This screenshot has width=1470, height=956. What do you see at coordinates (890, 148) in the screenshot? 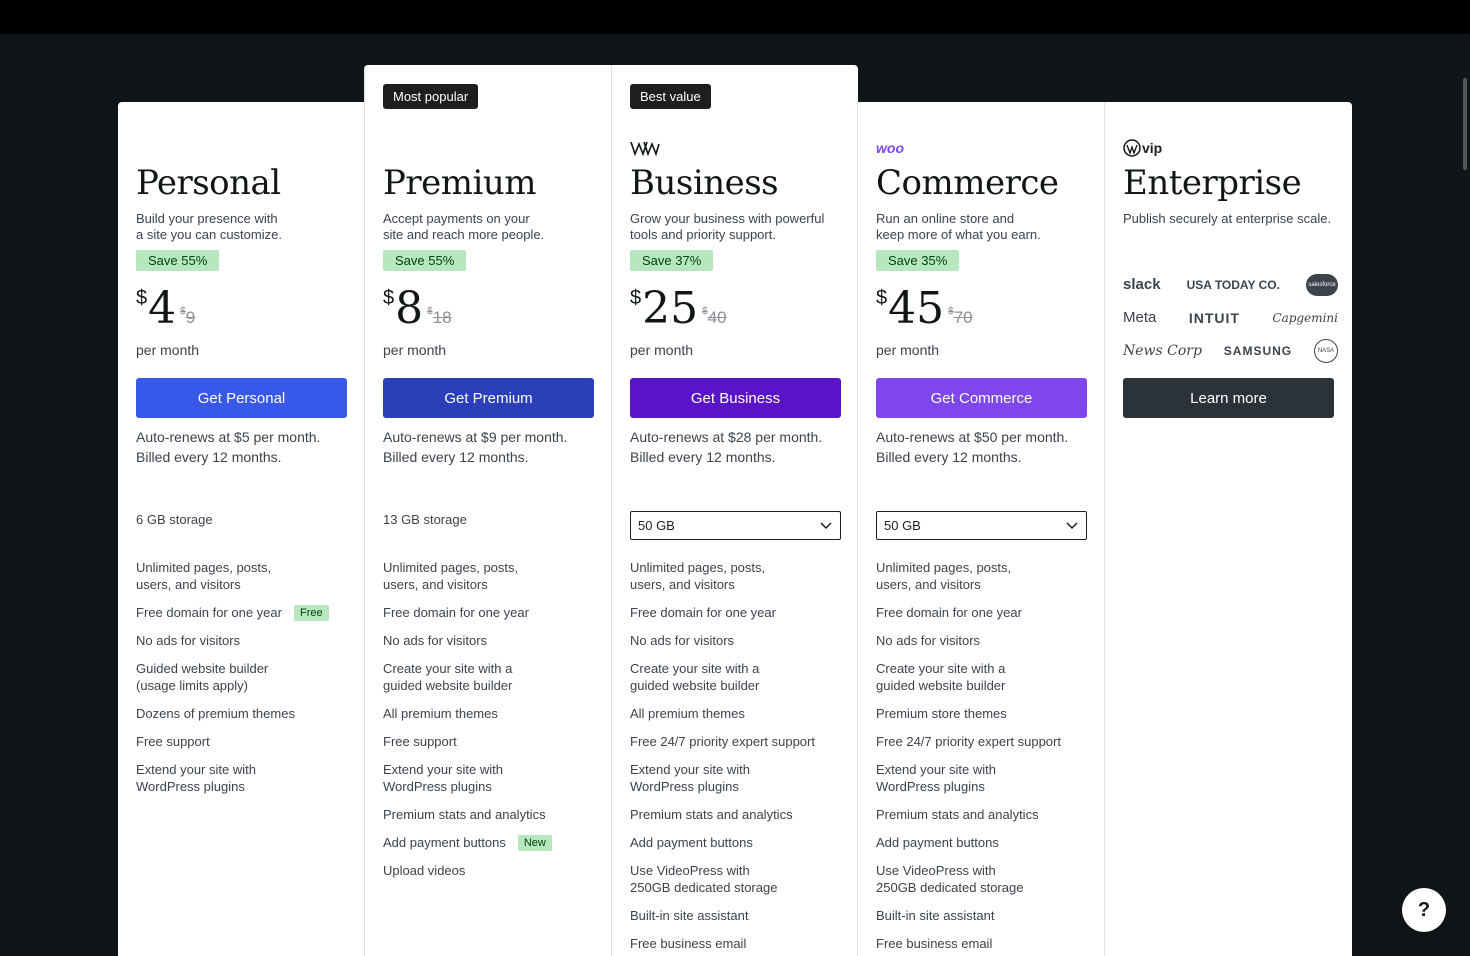
I see `woo-logo: woo` at bounding box center [890, 148].